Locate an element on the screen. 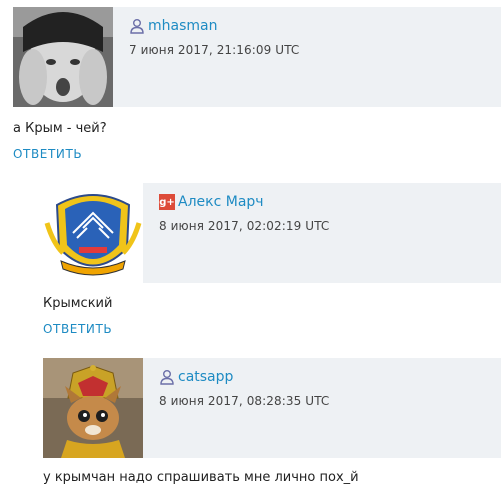 This screenshot has width=501, height=496. comment-date: 8 июня 2017, 08:28:35 UTC is located at coordinates (244, 401).